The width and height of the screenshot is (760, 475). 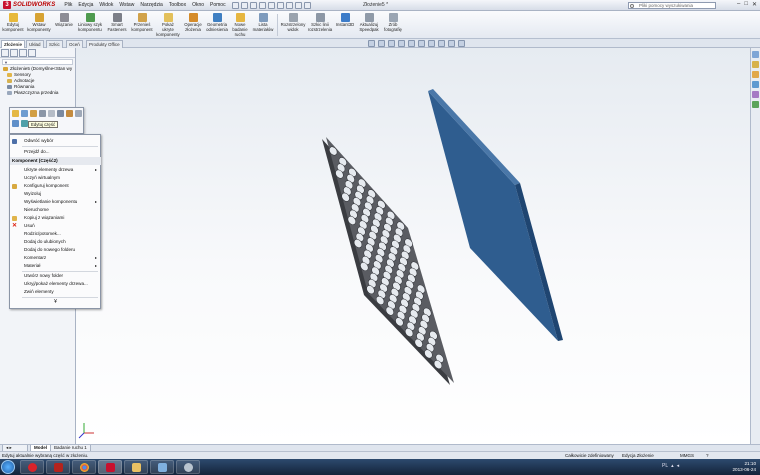 I want to click on solidworks-logo: 3 SOLIDWORKS, so click(x=29, y=5).